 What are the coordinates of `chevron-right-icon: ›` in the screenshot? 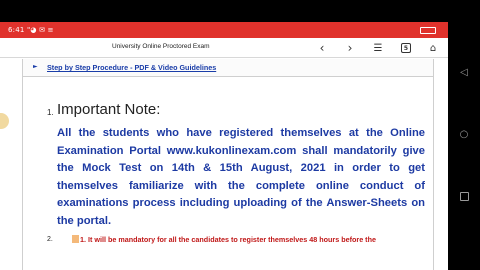 It's located at (350, 48).